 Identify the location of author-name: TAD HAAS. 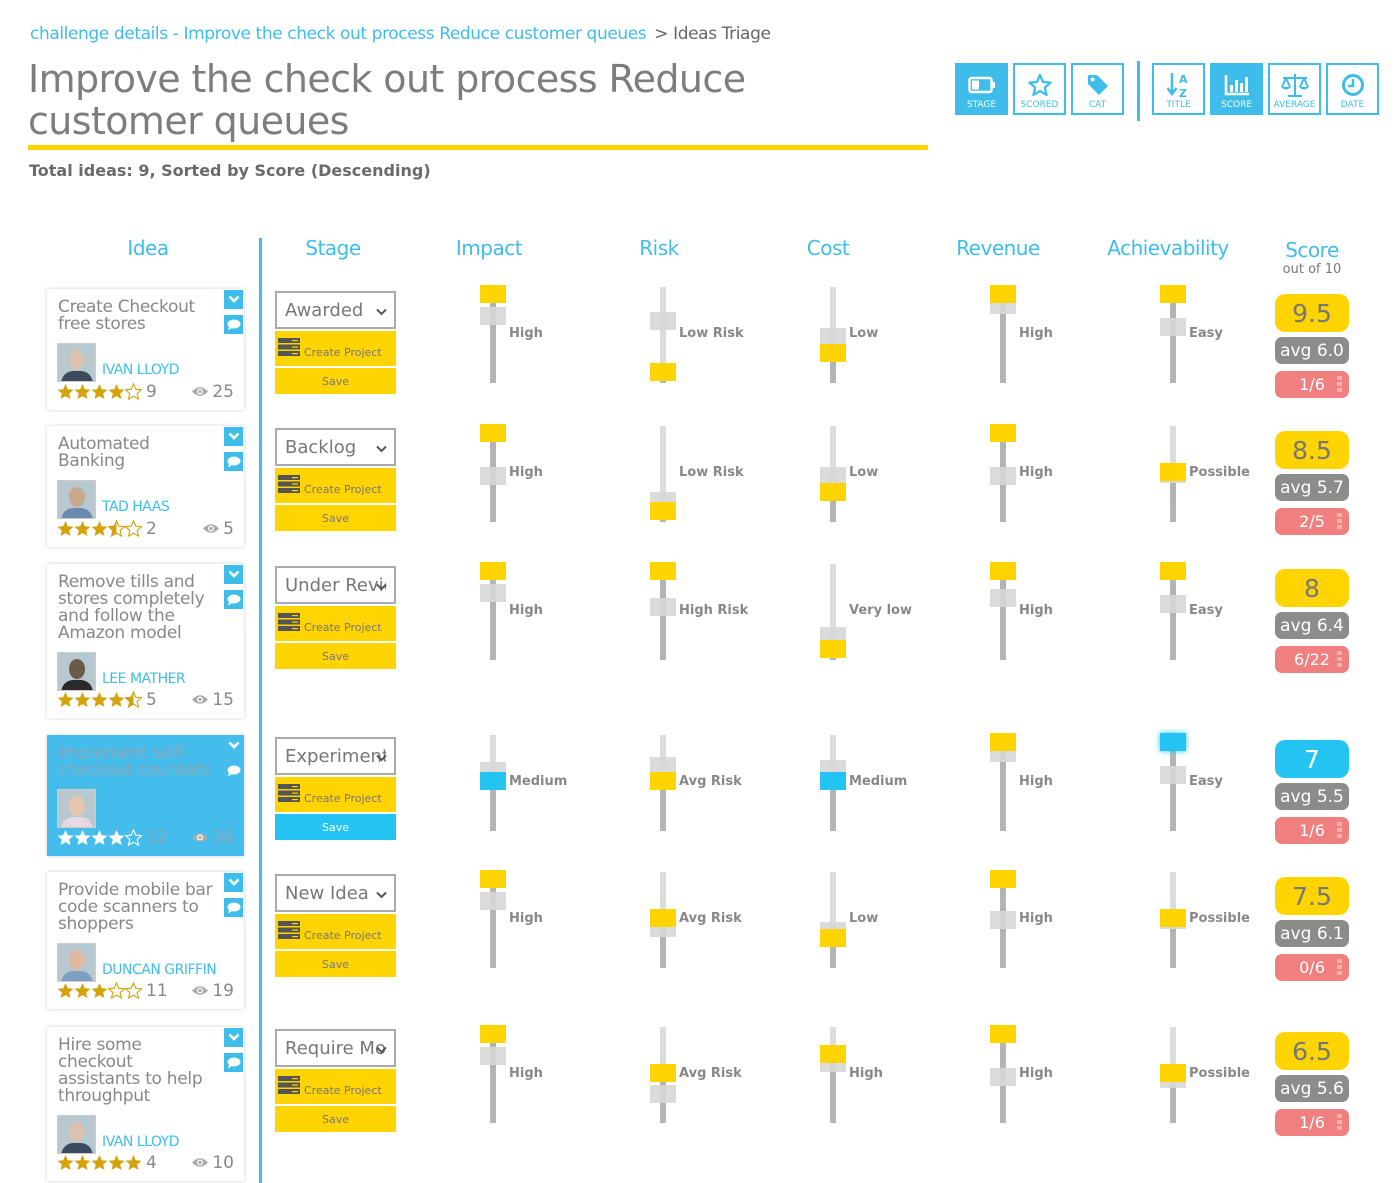
(136, 507).